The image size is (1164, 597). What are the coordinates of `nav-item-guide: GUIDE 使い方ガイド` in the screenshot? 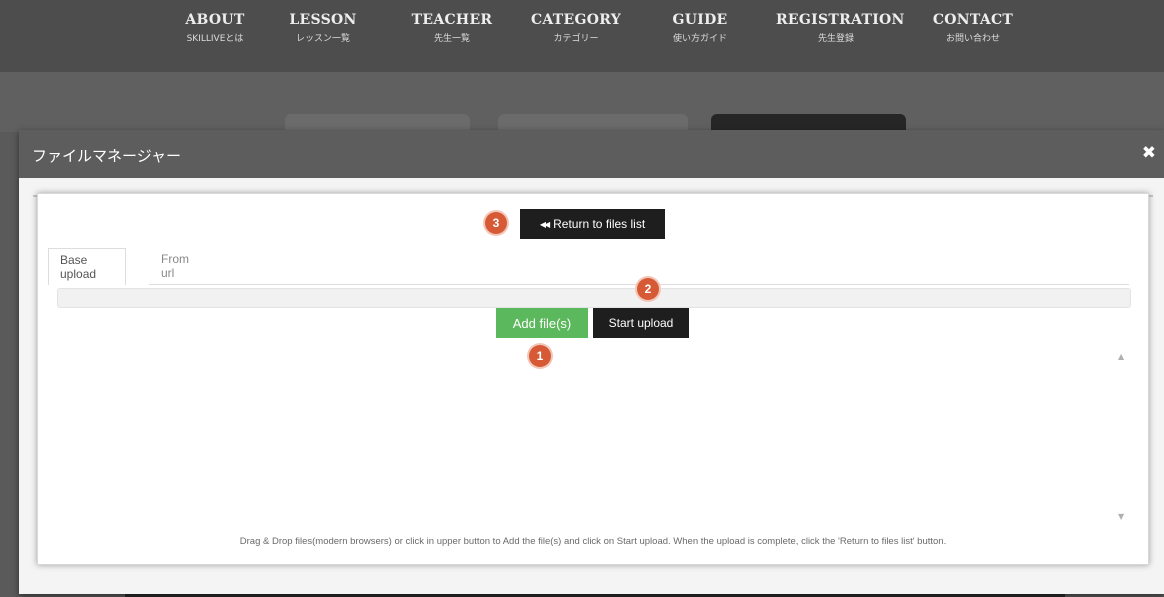 It's located at (700, 28).